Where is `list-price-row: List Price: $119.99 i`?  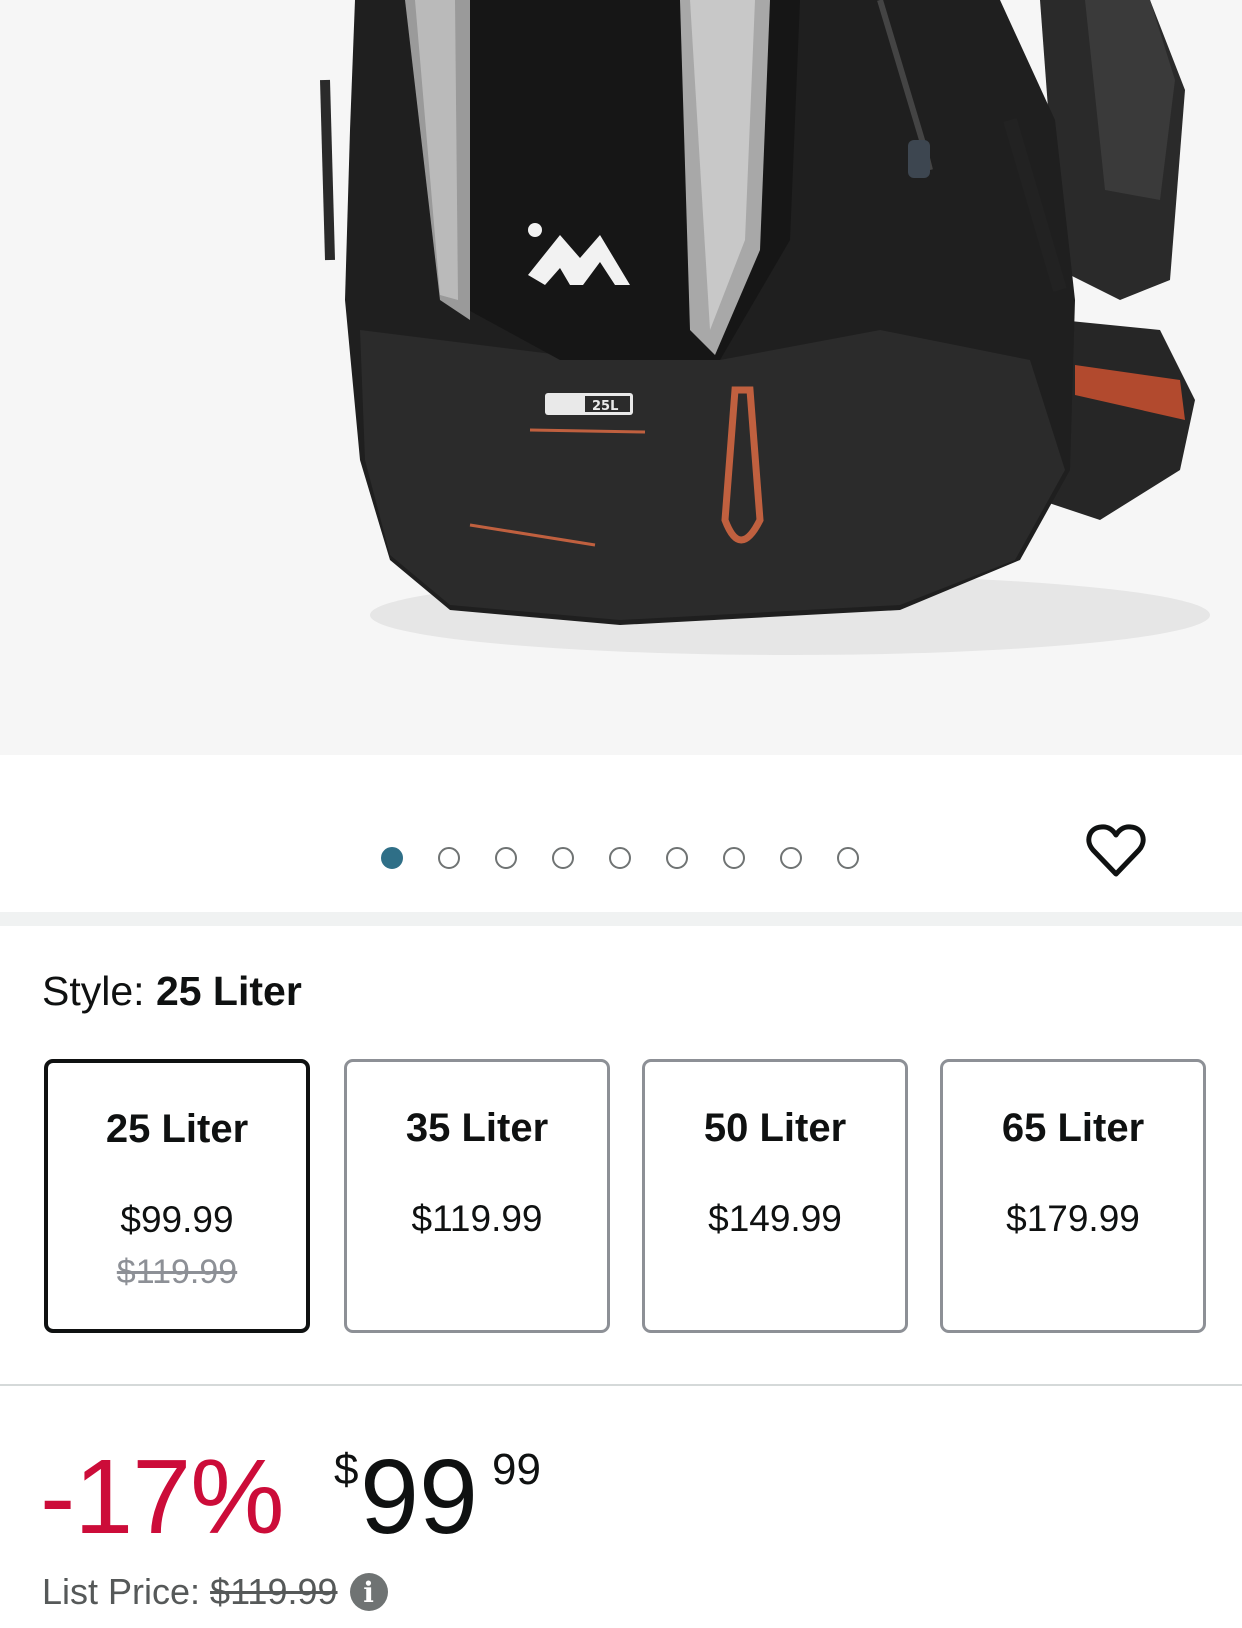
list-price-row: List Price: $119.99 i is located at coordinates (215, 1592).